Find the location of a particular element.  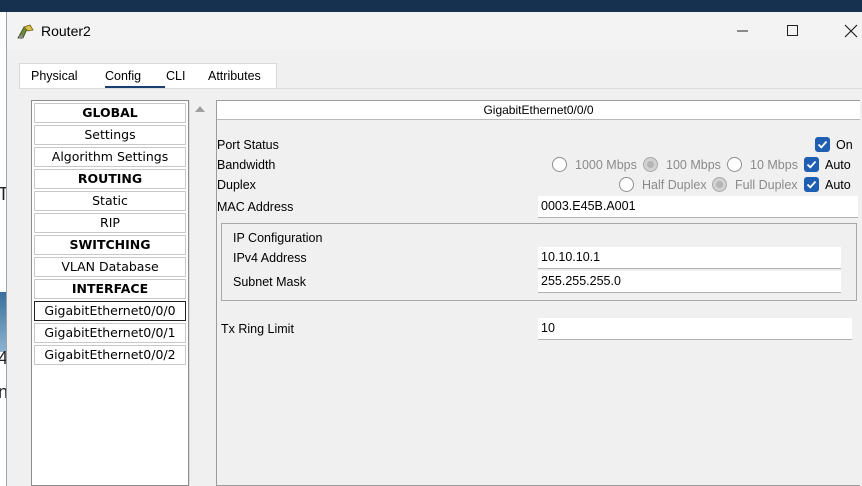

nav-scrollbar is located at coordinates (199, 293).